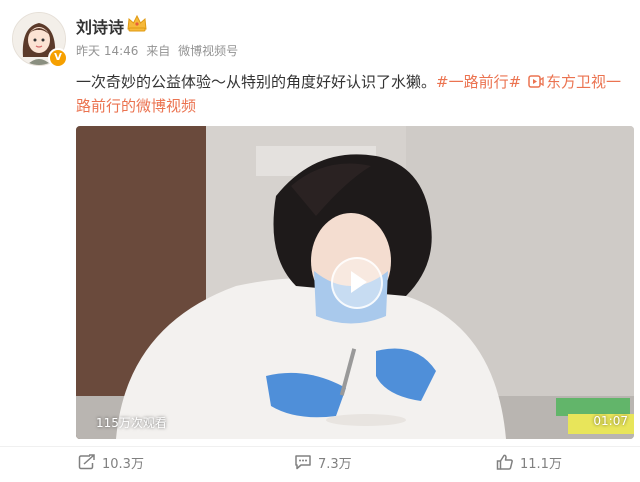 The image size is (640, 482). What do you see at coordinates (303, 462) in the screenshot?
I see `comment-icon` at bounding box center [303, 462].